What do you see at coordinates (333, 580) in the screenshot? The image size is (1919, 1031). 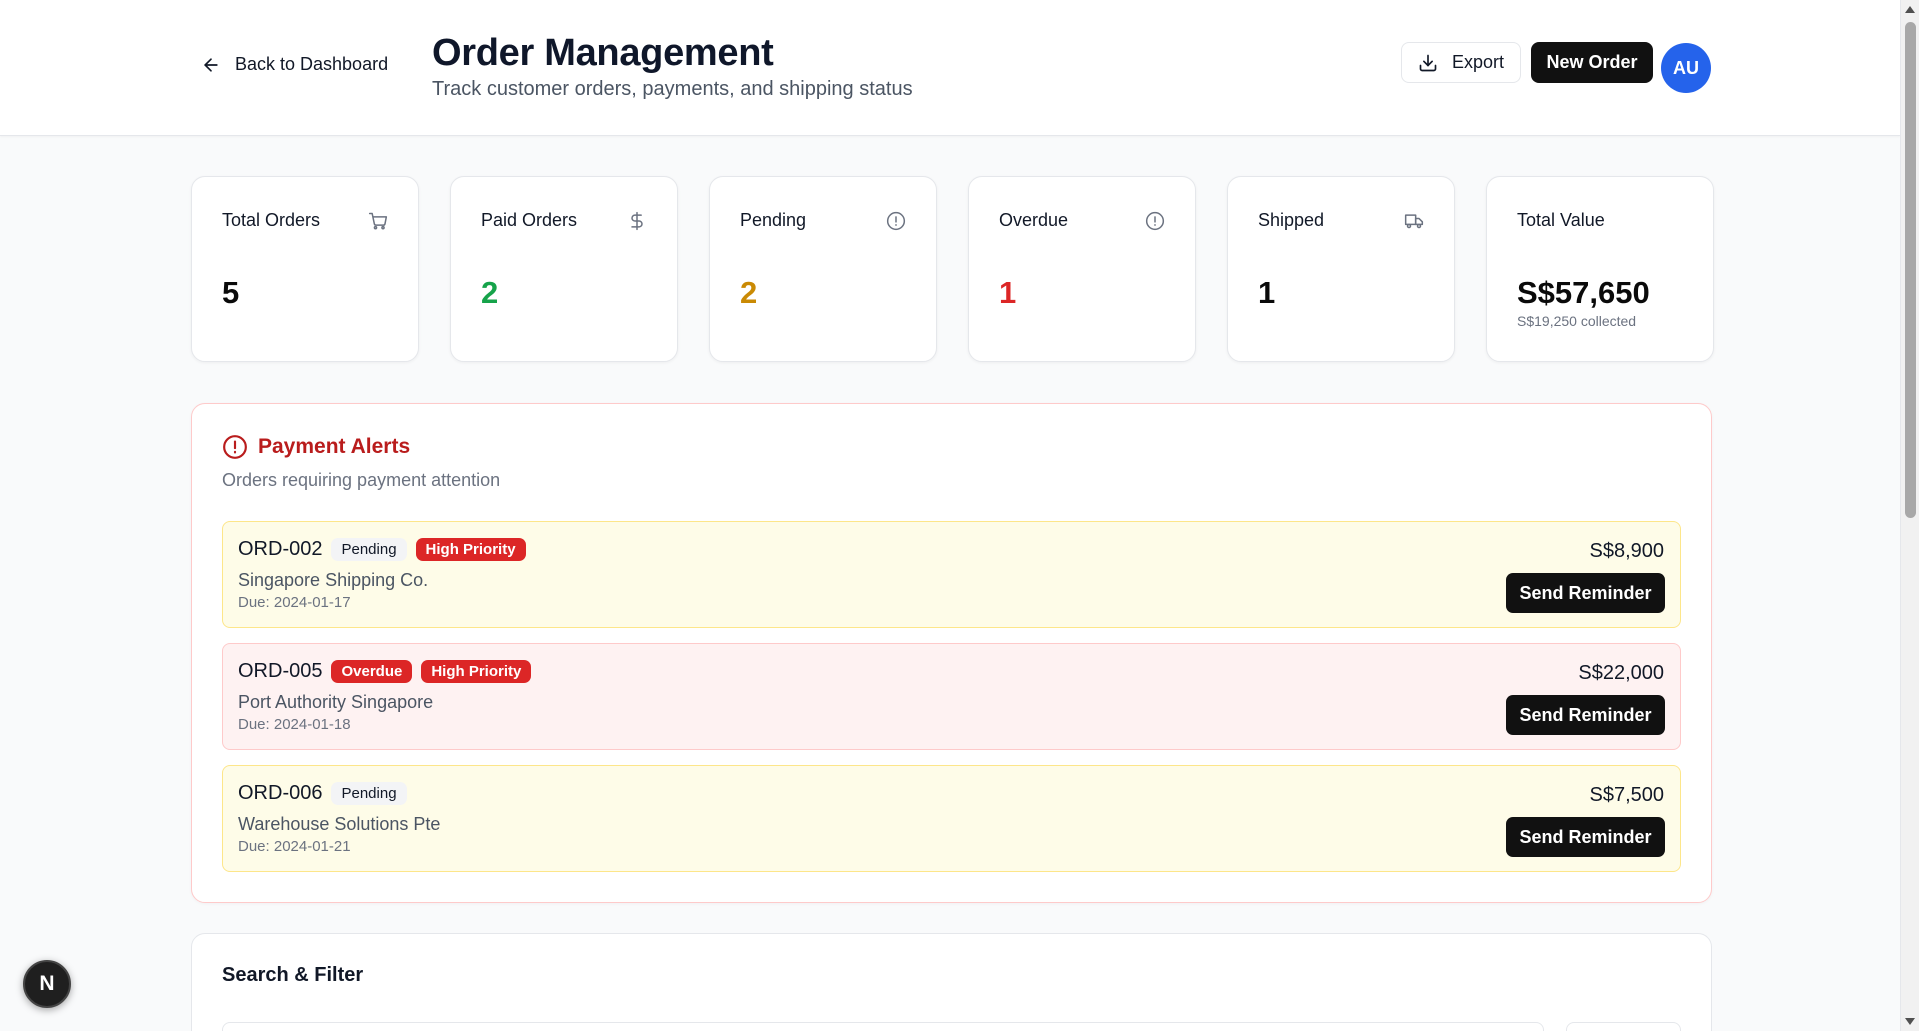 I see `customer-name: Singapore Shipping Co.` at bounding box center [333, 580].